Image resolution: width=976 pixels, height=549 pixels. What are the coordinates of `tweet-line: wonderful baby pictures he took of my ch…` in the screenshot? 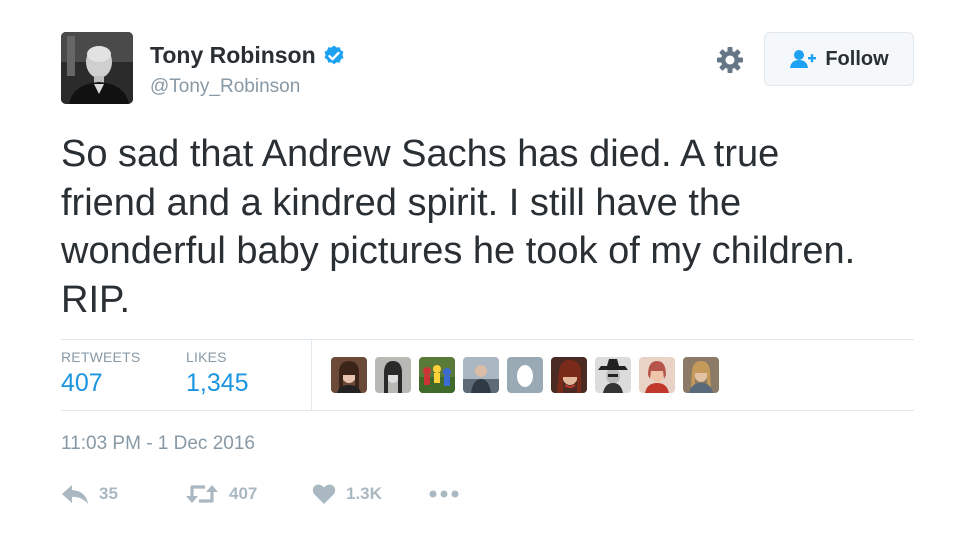 It's located at (458, 251).